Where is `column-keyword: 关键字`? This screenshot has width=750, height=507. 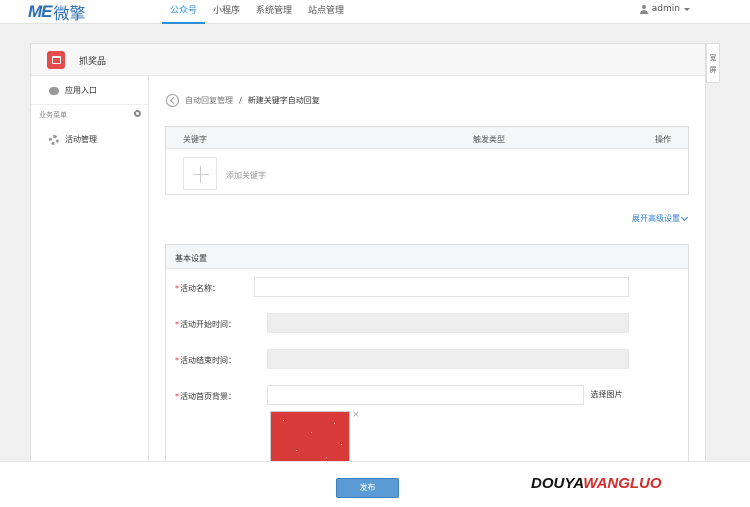 column-keyword: 关键字 is located at coordinates (195, 139).